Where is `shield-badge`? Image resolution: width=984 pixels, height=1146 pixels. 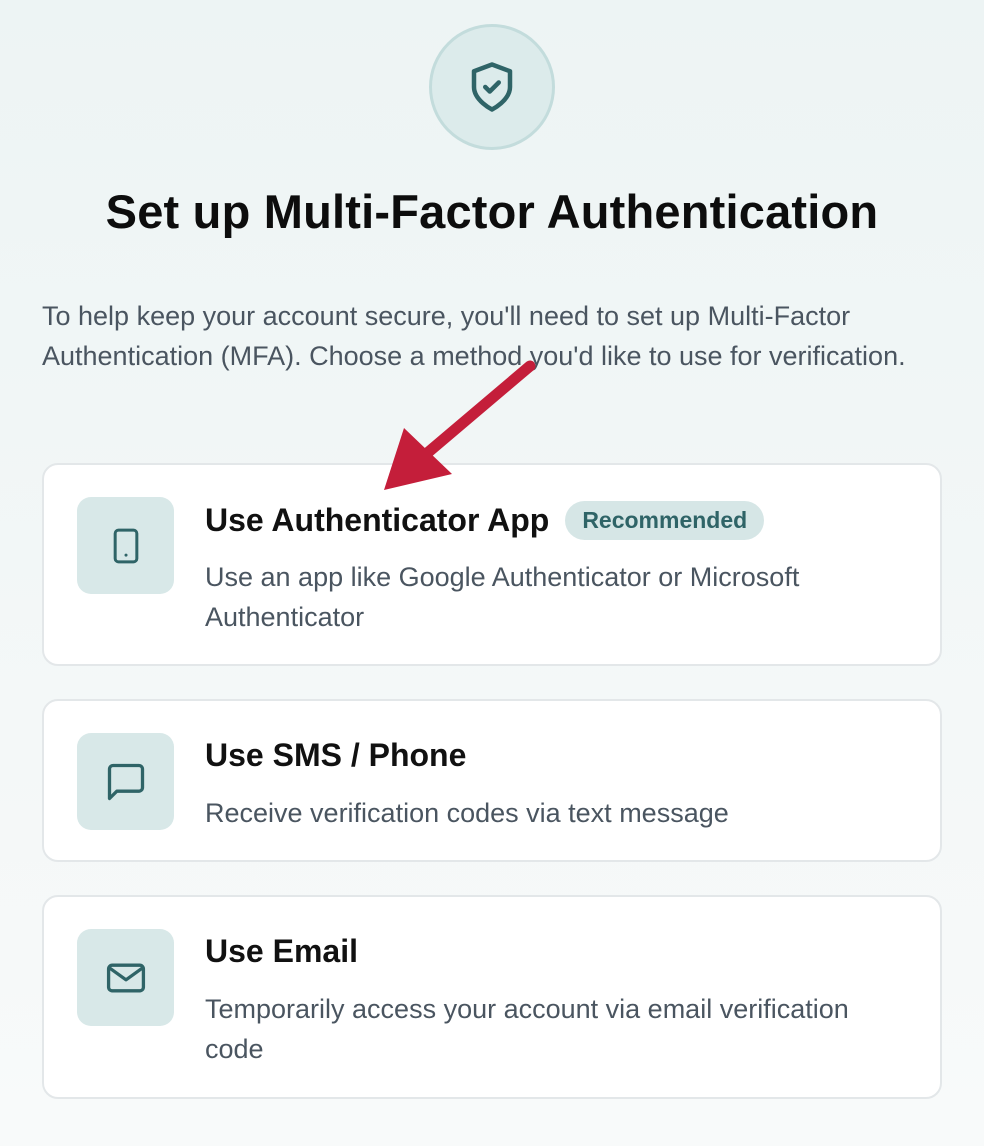 shield-badge is located at coordinates (492, 87).